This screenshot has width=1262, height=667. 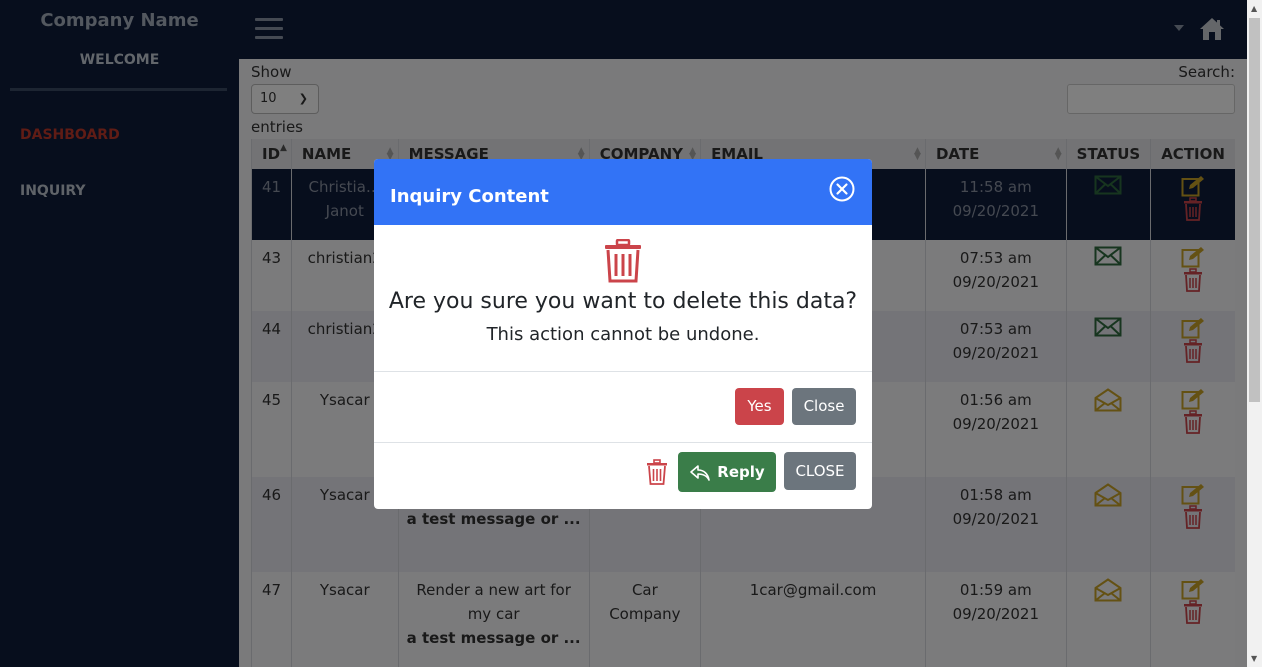 What do you see at coordinates (824, 406) in the screenshot?
I see `close-button: Close` at bounding box center [824, 406].